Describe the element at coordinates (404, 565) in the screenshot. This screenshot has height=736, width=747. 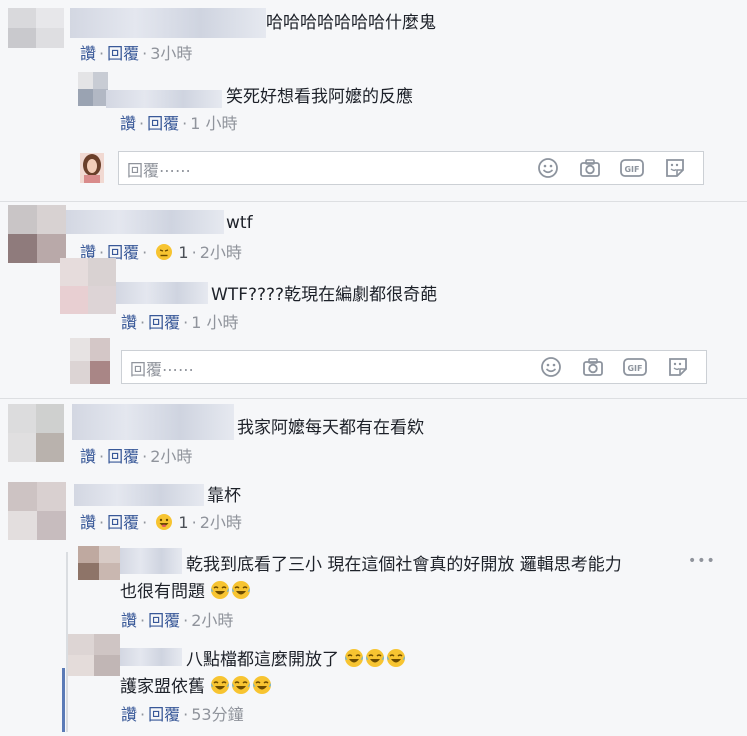
I see `comment-text: 乾我到底看了三小 現在這個社會真的好開放 邏輯思考能力` at that location.